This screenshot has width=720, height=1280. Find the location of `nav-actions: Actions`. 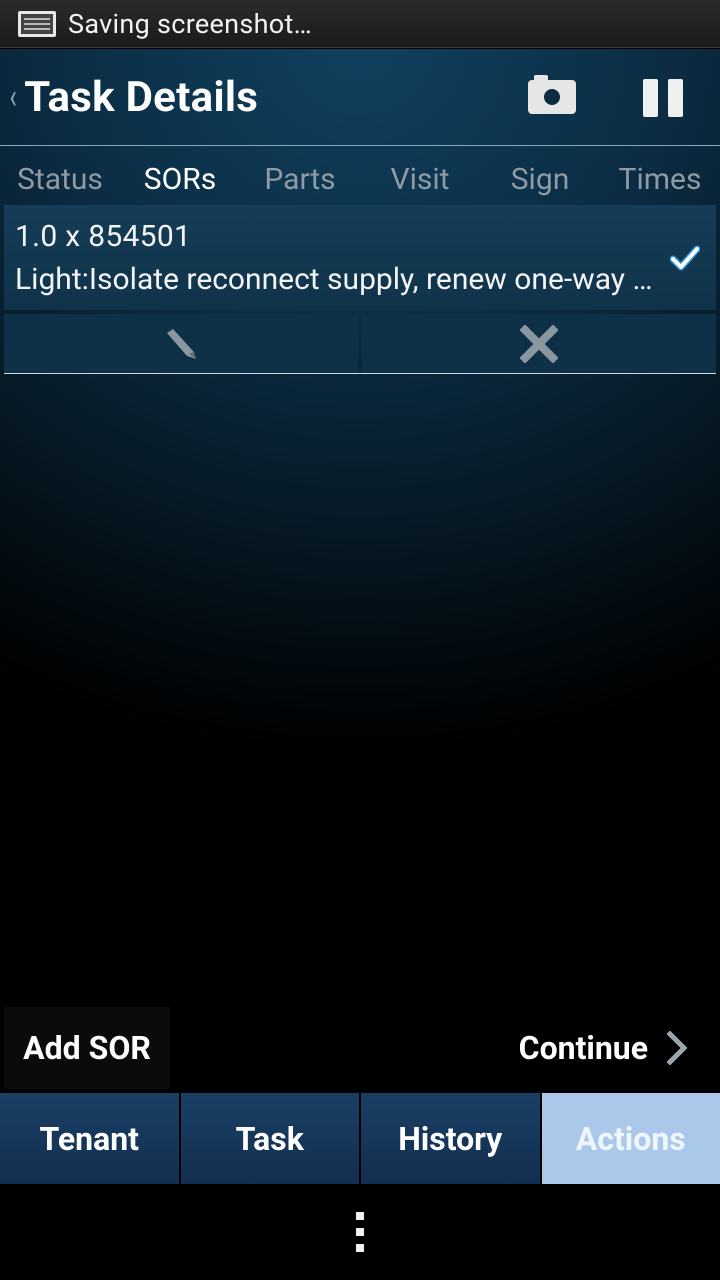

nav-actions: Actions is located at coordinates (630, 1138).